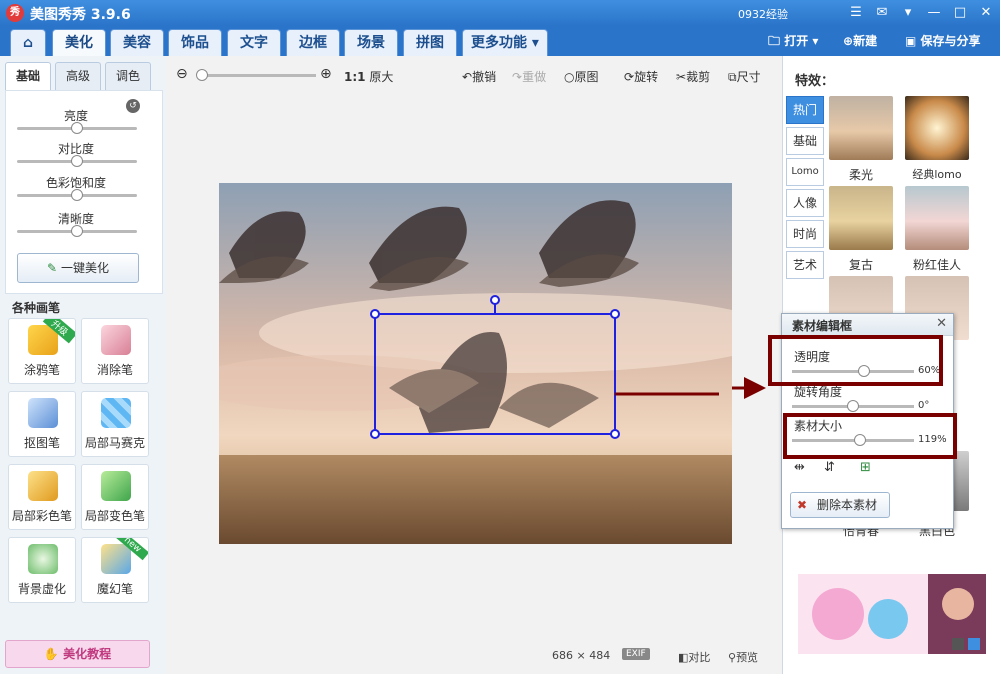  Describe the element at coordinates (861, 128) in the screenshot. I see `effect-thumb-soft-light` at that location.